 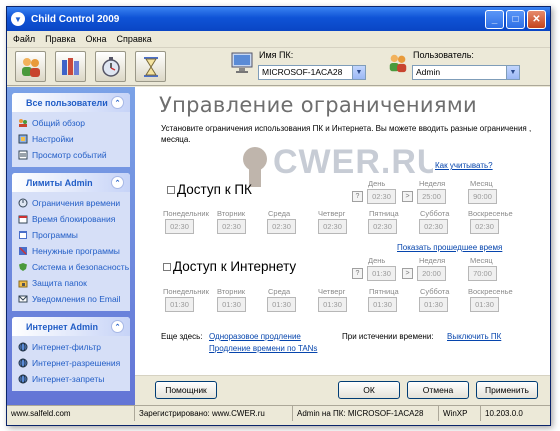 I want to click on pc-thu-input: 02:30, so click(x=332, y=226).